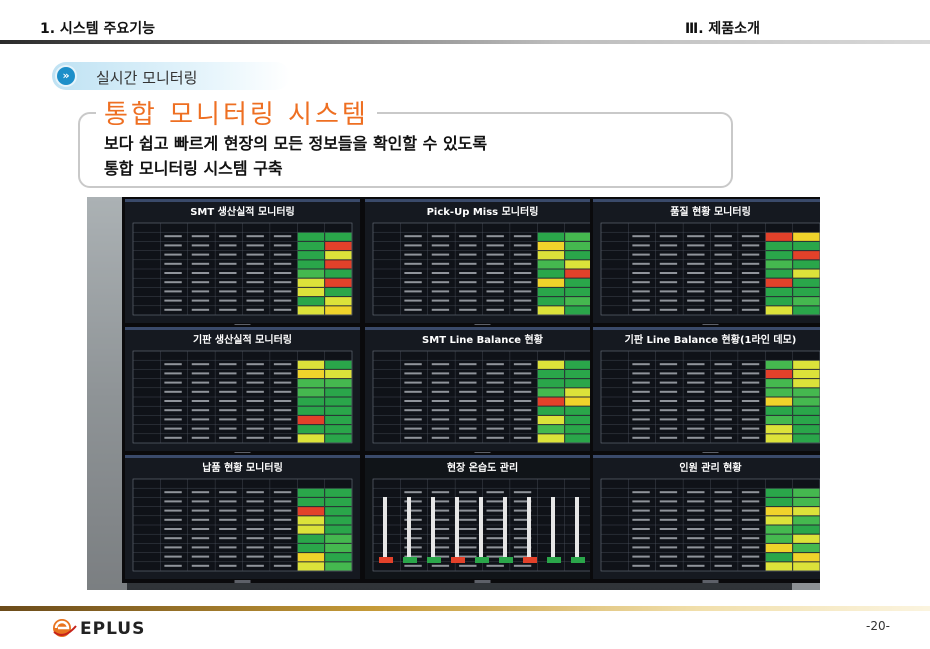  What do you see at coordinates (465, 608) in the screenshot?
I see `footer-rule` at bounding box center [465, 608].